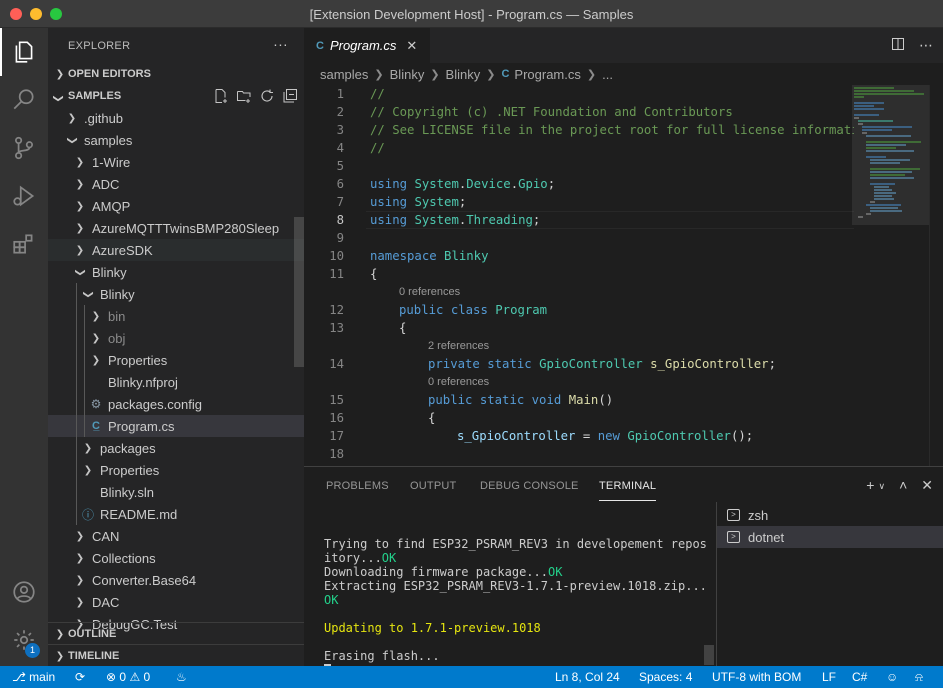 This screenshot has width=943, height=688. I want to click on code-line: 11{, so click(353, 274).